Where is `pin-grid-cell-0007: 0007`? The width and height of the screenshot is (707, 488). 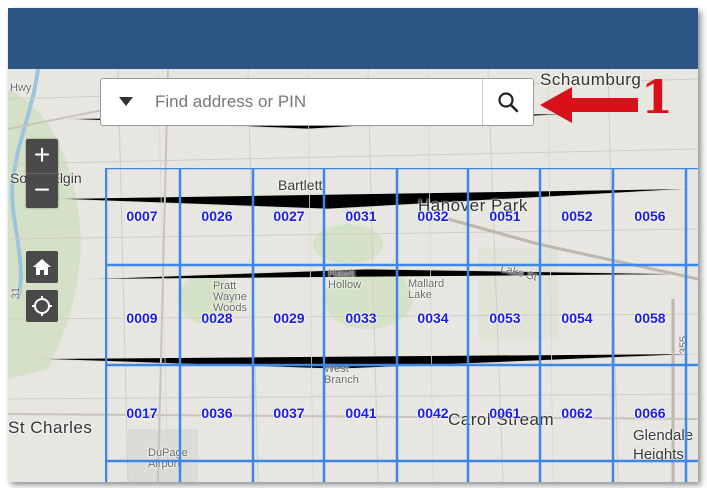
pin-grid-cell-0007: 0007 is located at coordinates (141, 216).